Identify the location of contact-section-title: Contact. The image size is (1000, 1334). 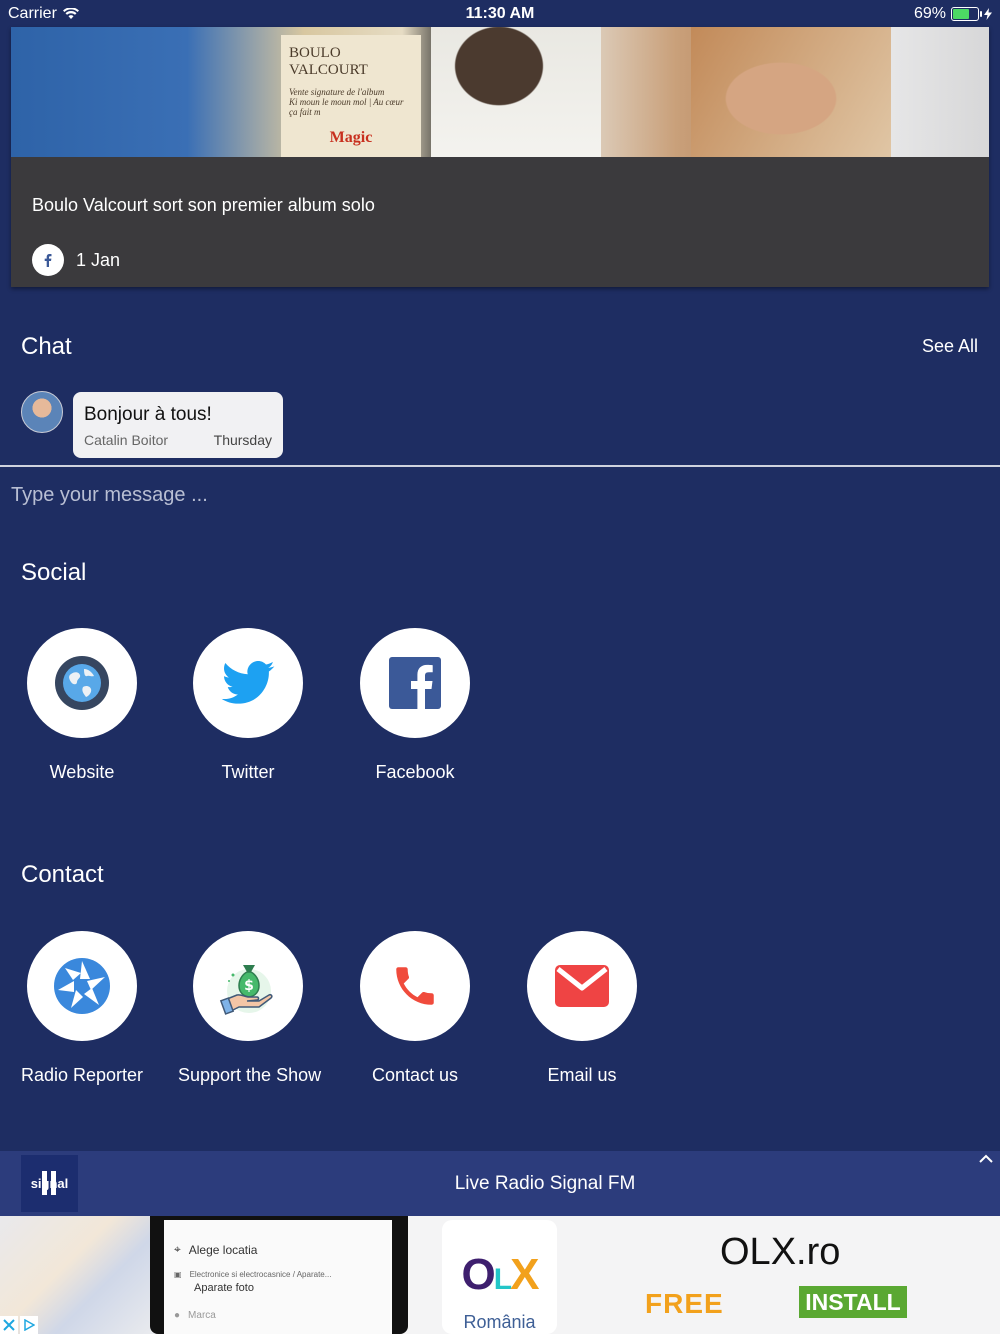
(62, 874).